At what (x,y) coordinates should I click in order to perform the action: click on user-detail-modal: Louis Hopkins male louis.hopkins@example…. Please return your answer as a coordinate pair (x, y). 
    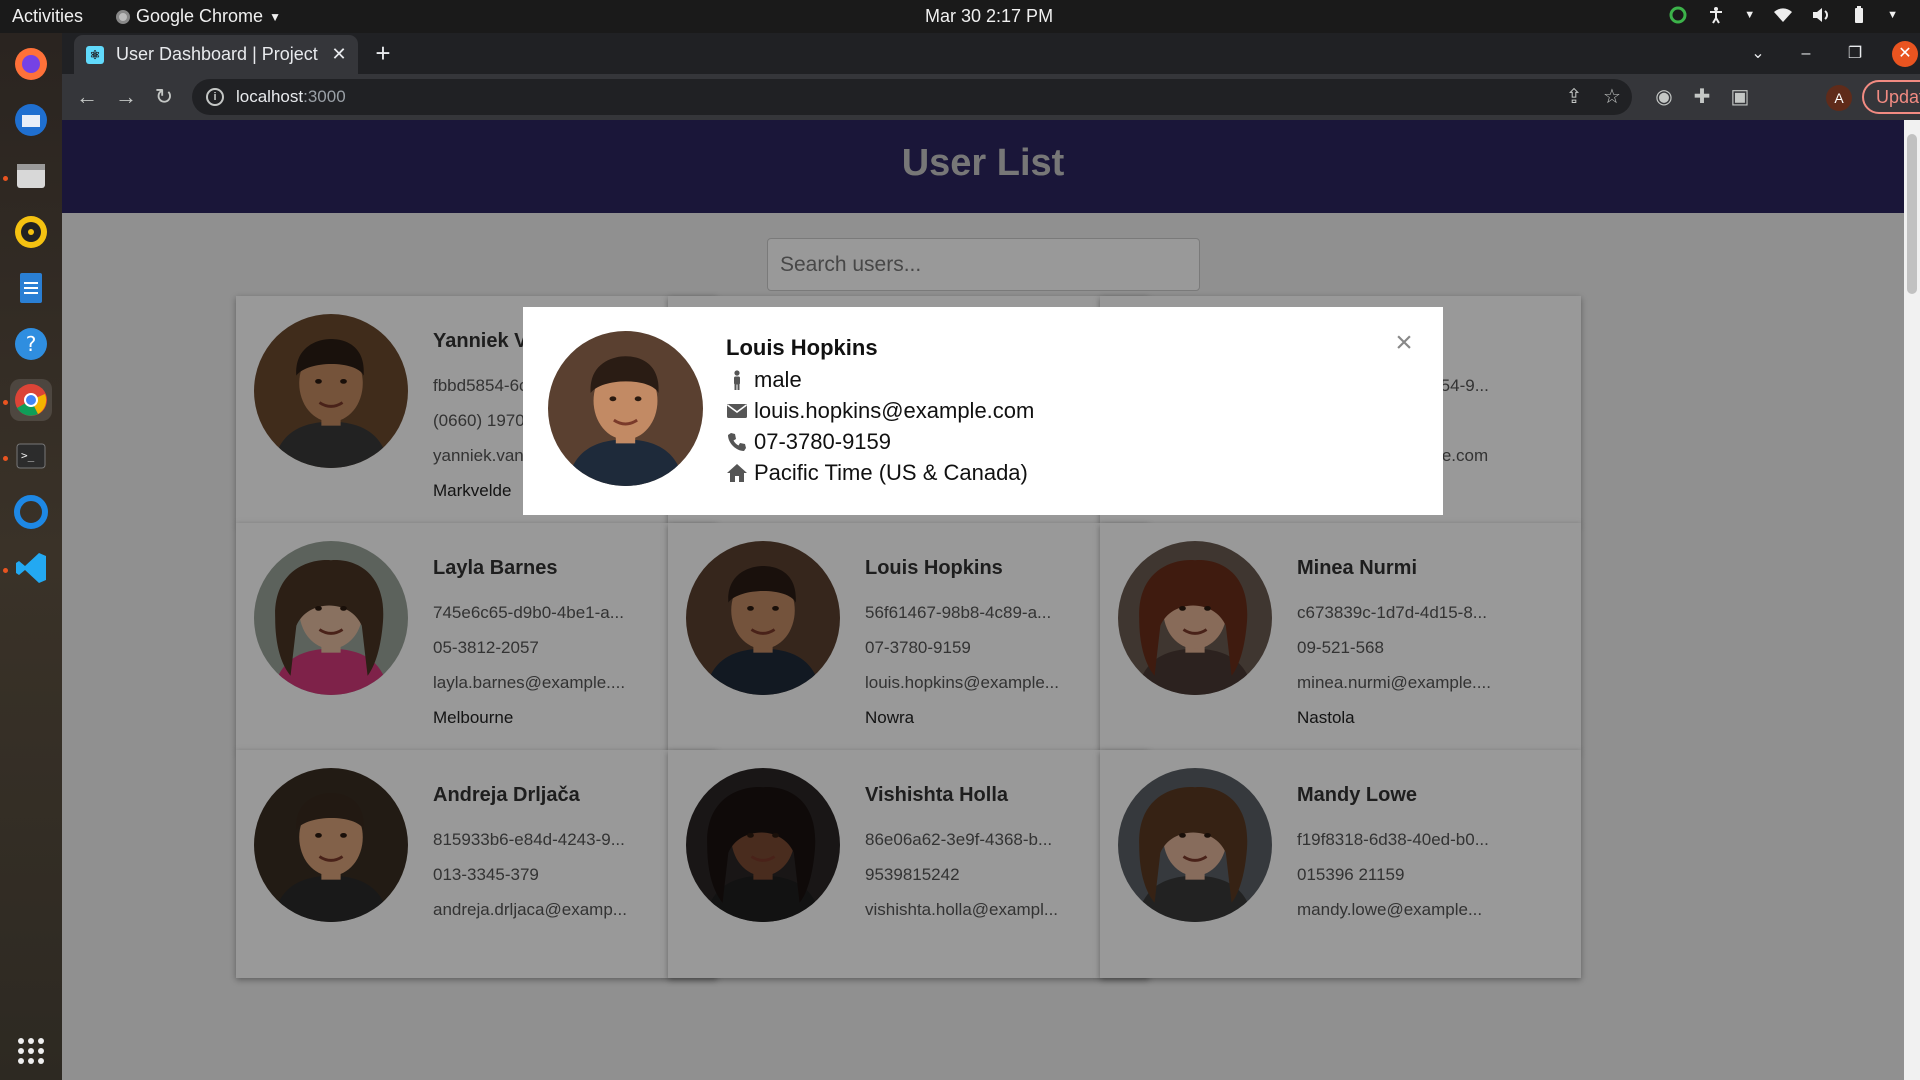
    Looking at the image, I should click on (983, 411).